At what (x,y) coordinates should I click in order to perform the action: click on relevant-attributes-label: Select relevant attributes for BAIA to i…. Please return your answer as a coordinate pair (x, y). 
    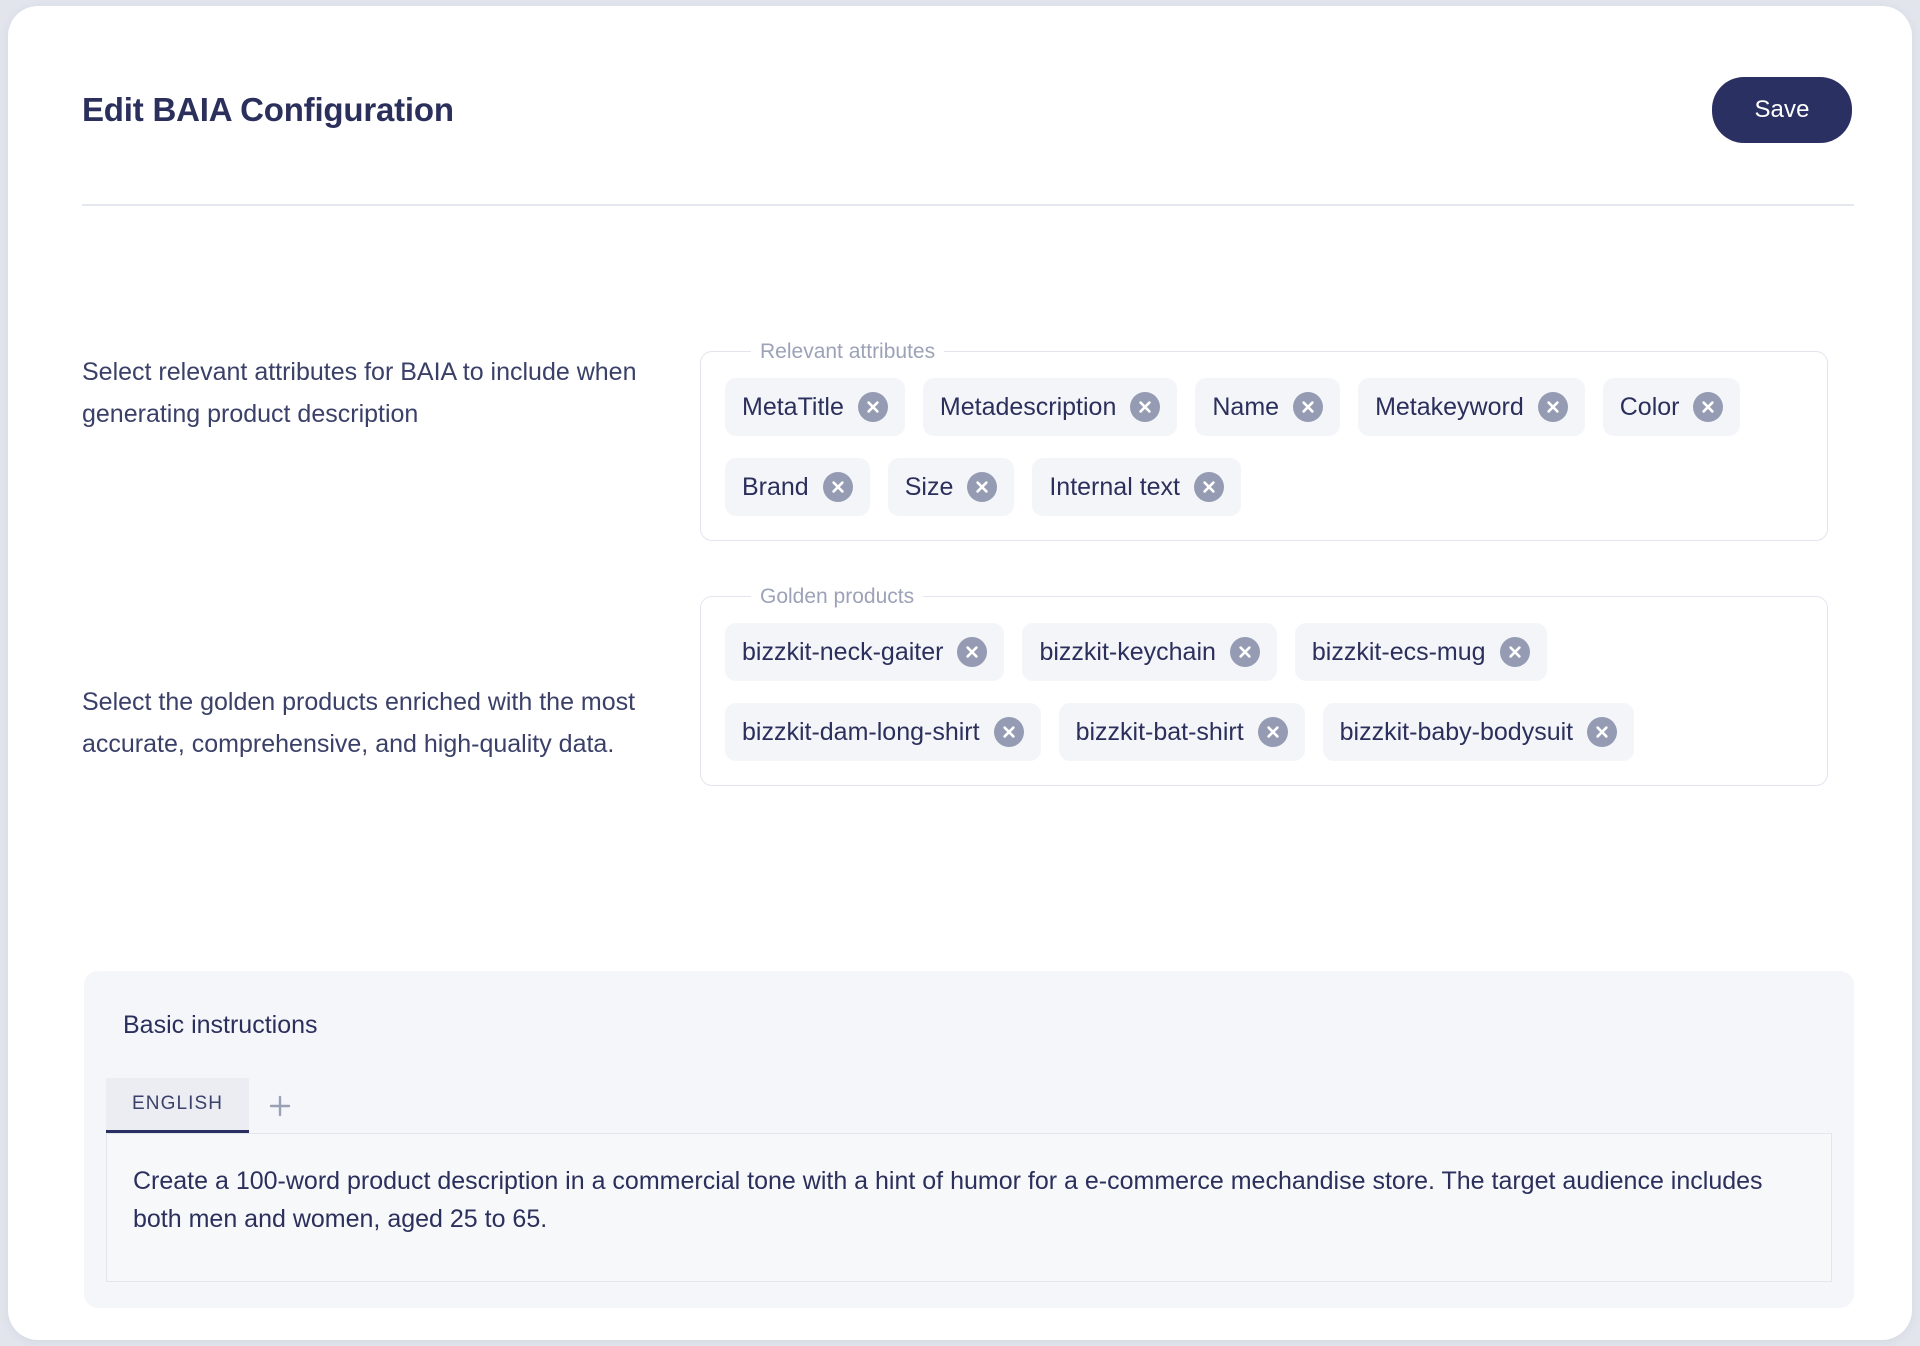
    Looking at the image, I should click on (359, 393).